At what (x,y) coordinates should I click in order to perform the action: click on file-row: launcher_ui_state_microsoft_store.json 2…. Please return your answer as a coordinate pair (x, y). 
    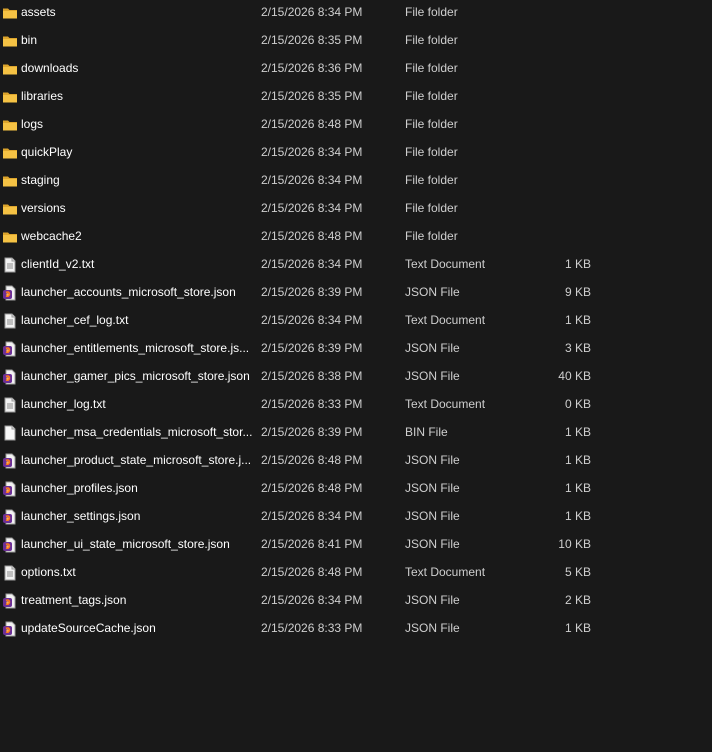
    Looking at the image, I should click on (356, 546).